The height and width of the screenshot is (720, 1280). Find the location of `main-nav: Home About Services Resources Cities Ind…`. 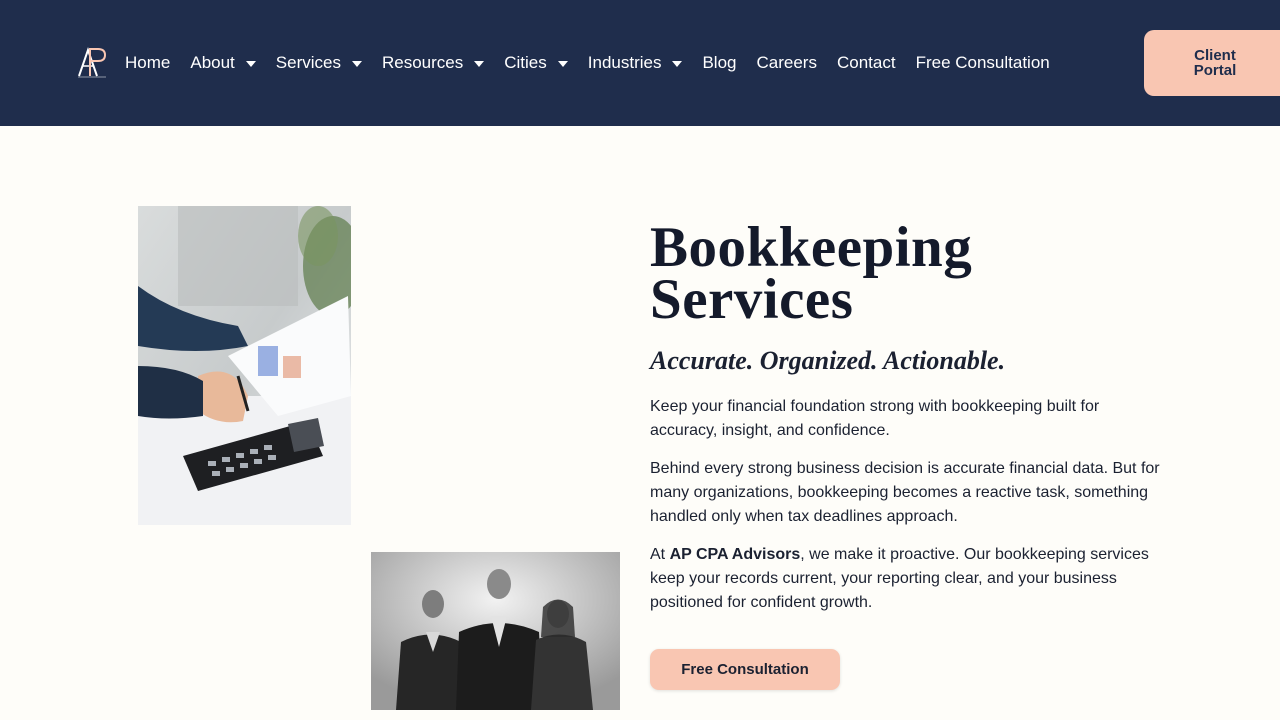

main-nav: Home About Services Resources Cities Ind… is located at coordinates (597, 63).